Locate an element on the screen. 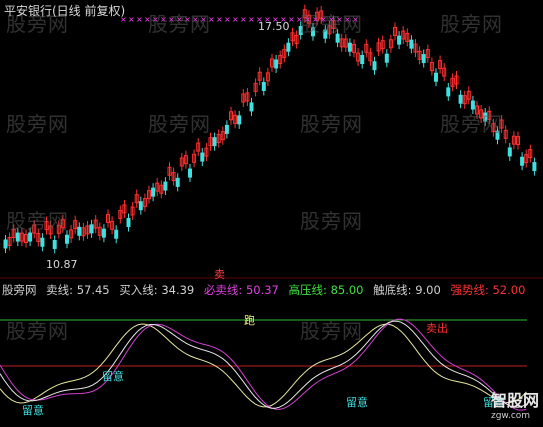 This screenshot has height=427, width=543. indicator-value: 85.00 is located at coordinates (347, 290).